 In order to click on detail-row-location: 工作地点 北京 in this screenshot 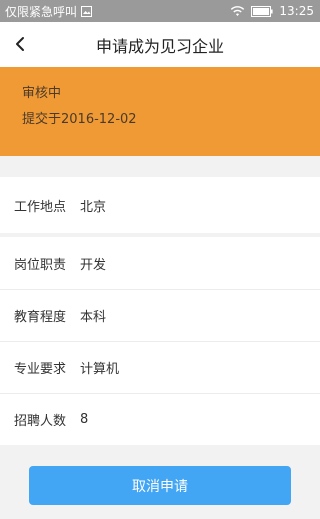, I will do `click(160, 205)`.